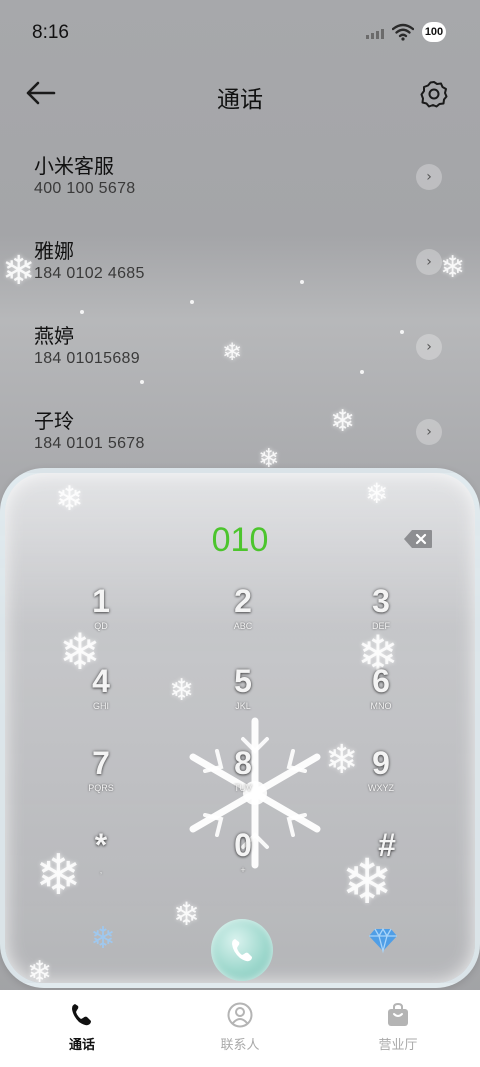 The height and width of the screenshot is (1067, 480). Describe the element at coordinates (240, 100) in the screenshot. I see `page-title: 通话` at that location.